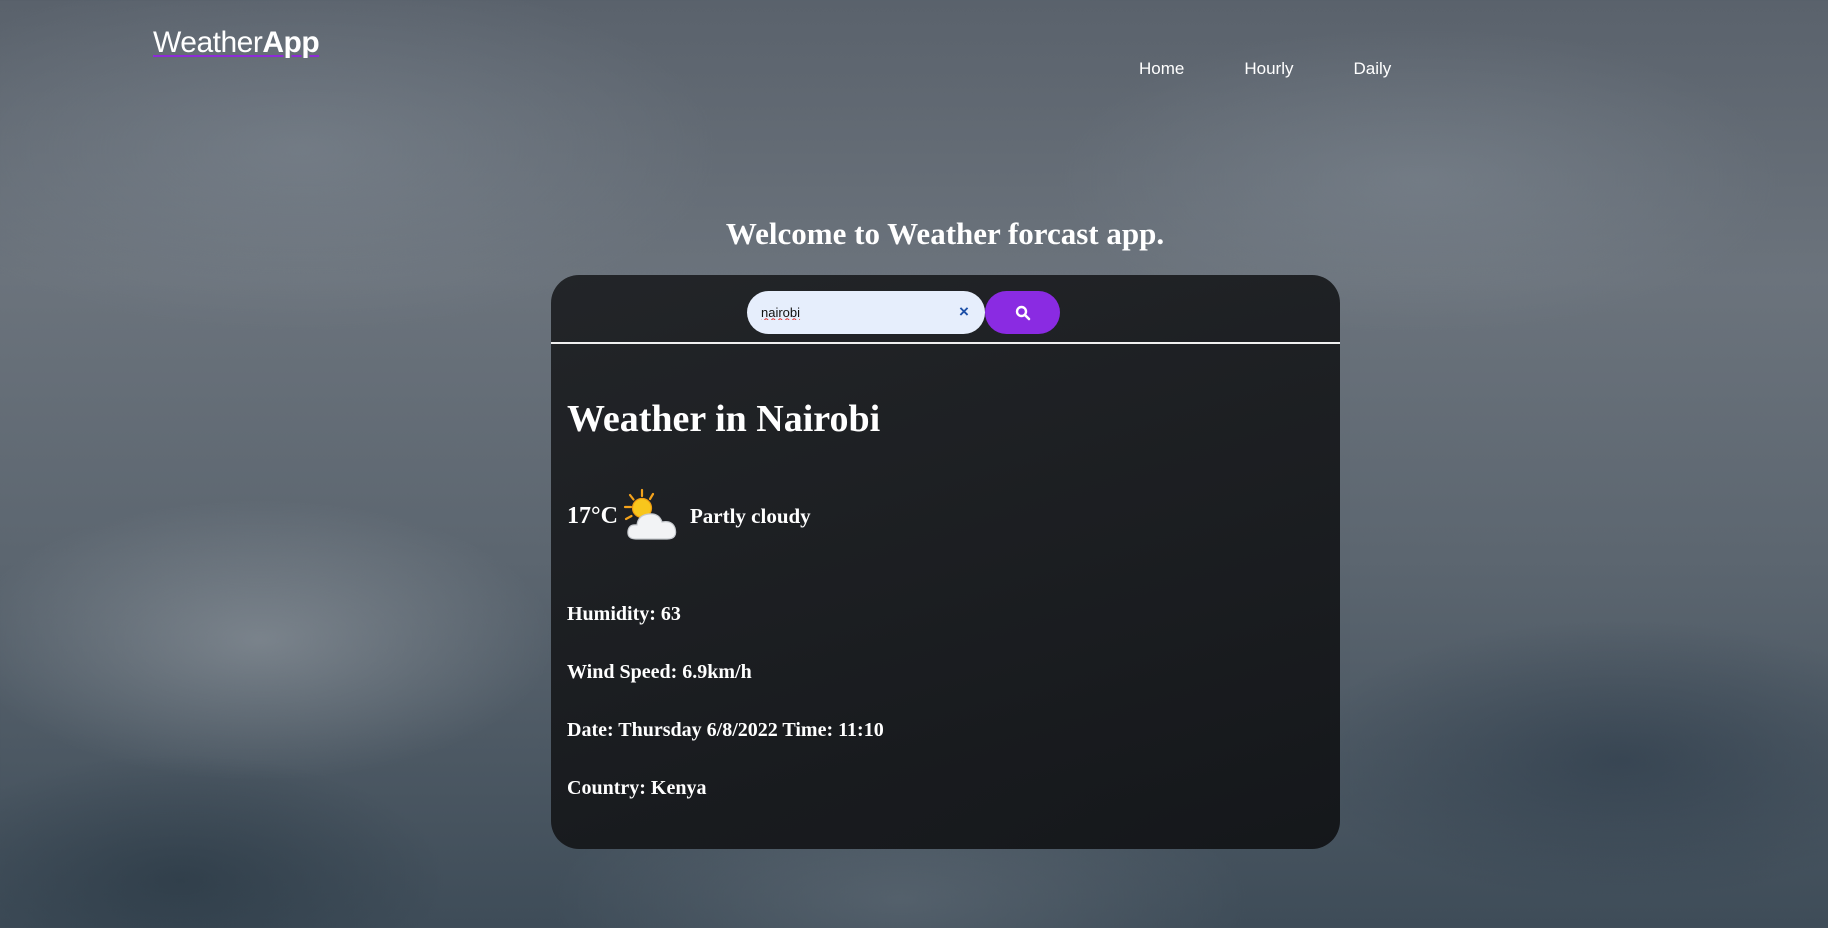  I want to click on clear-search-button: ×, so click(964, 312).